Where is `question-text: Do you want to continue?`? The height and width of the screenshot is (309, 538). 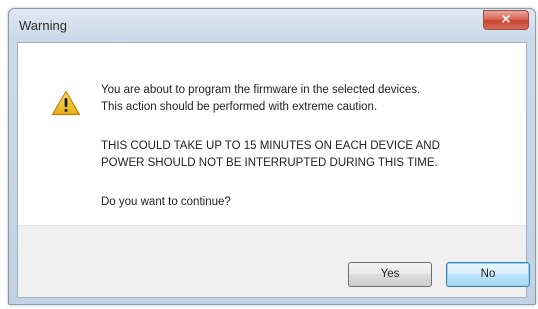
question-text: Do you want to continue? is located at coordinates (166, 202).